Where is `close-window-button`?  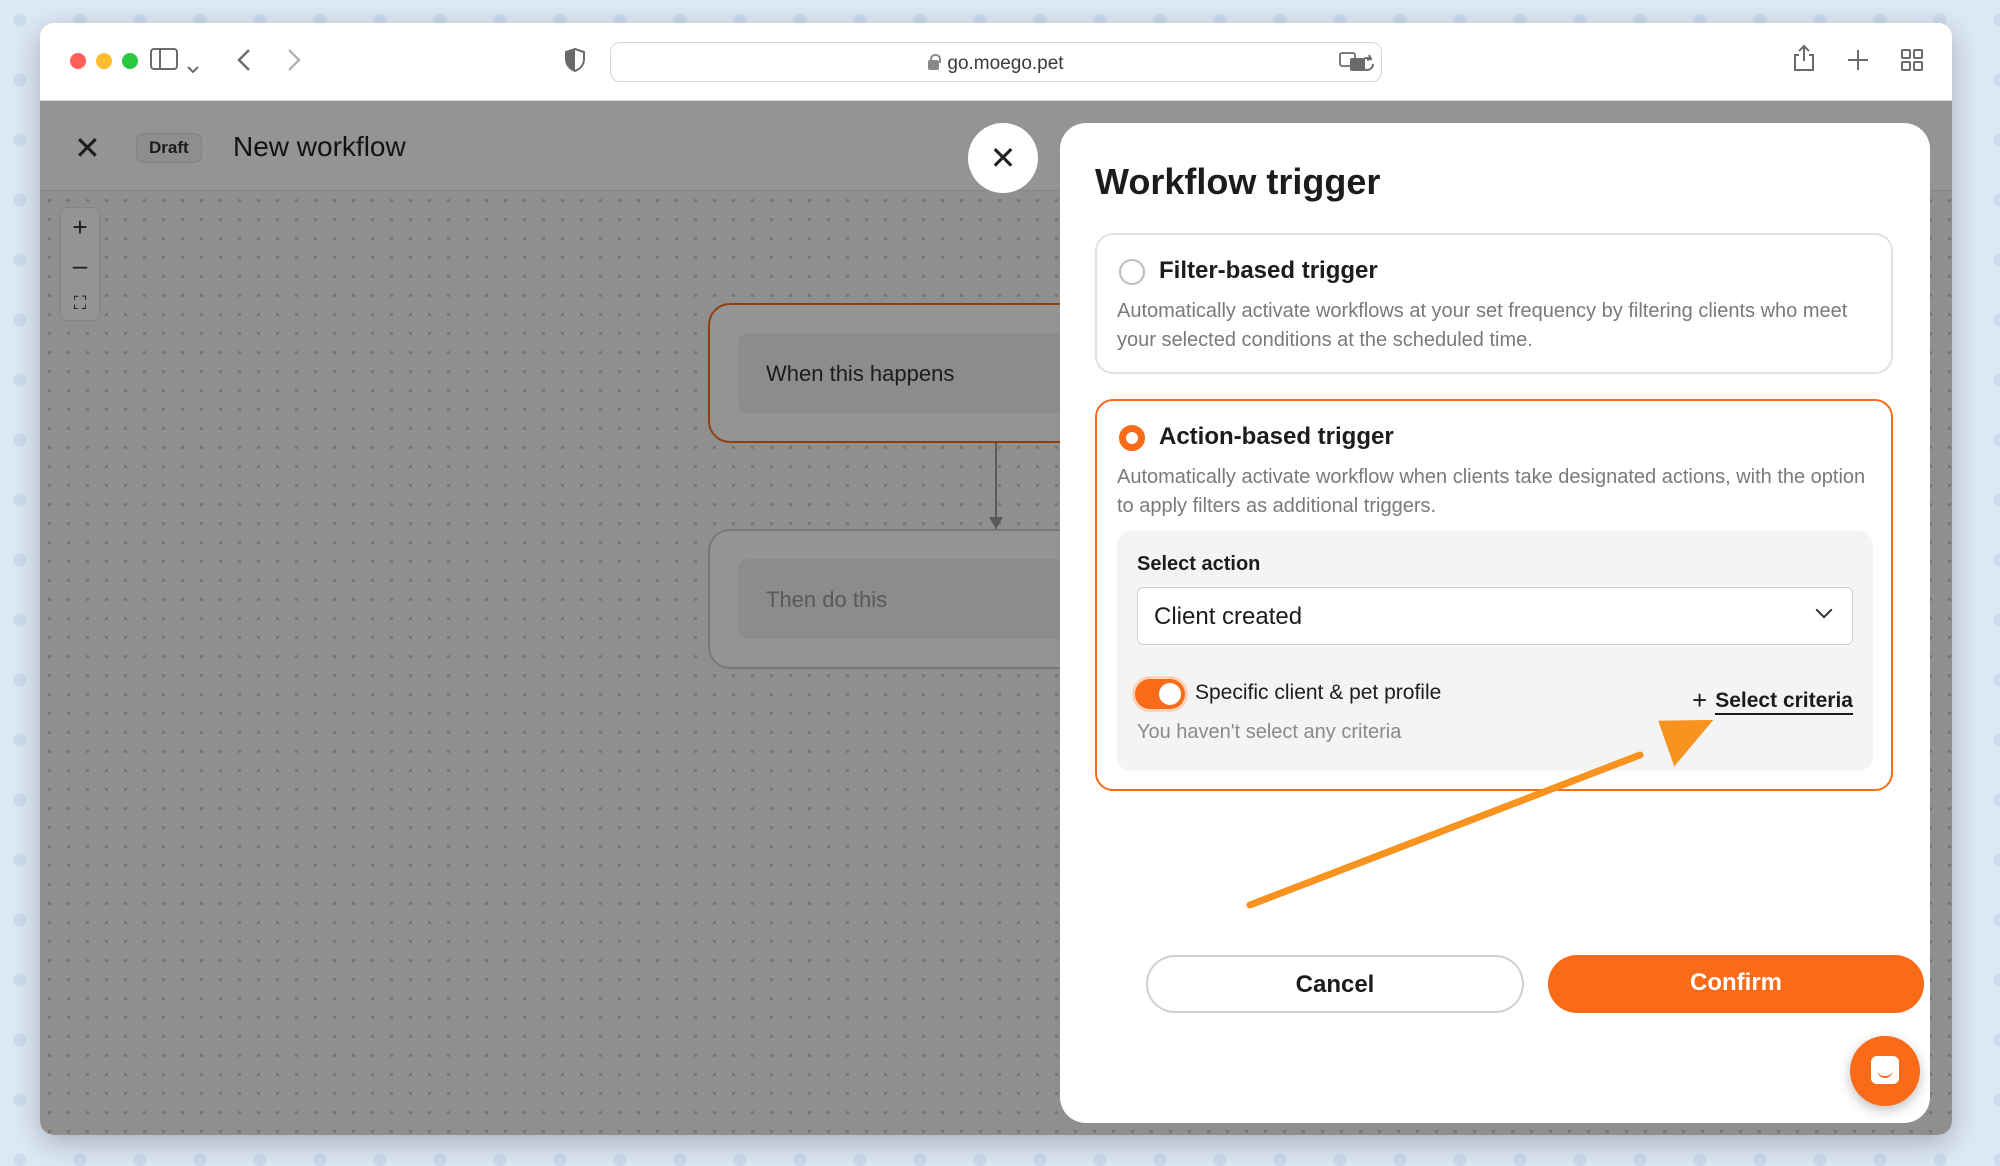
close-window-button is located at coordinates (78, 61).